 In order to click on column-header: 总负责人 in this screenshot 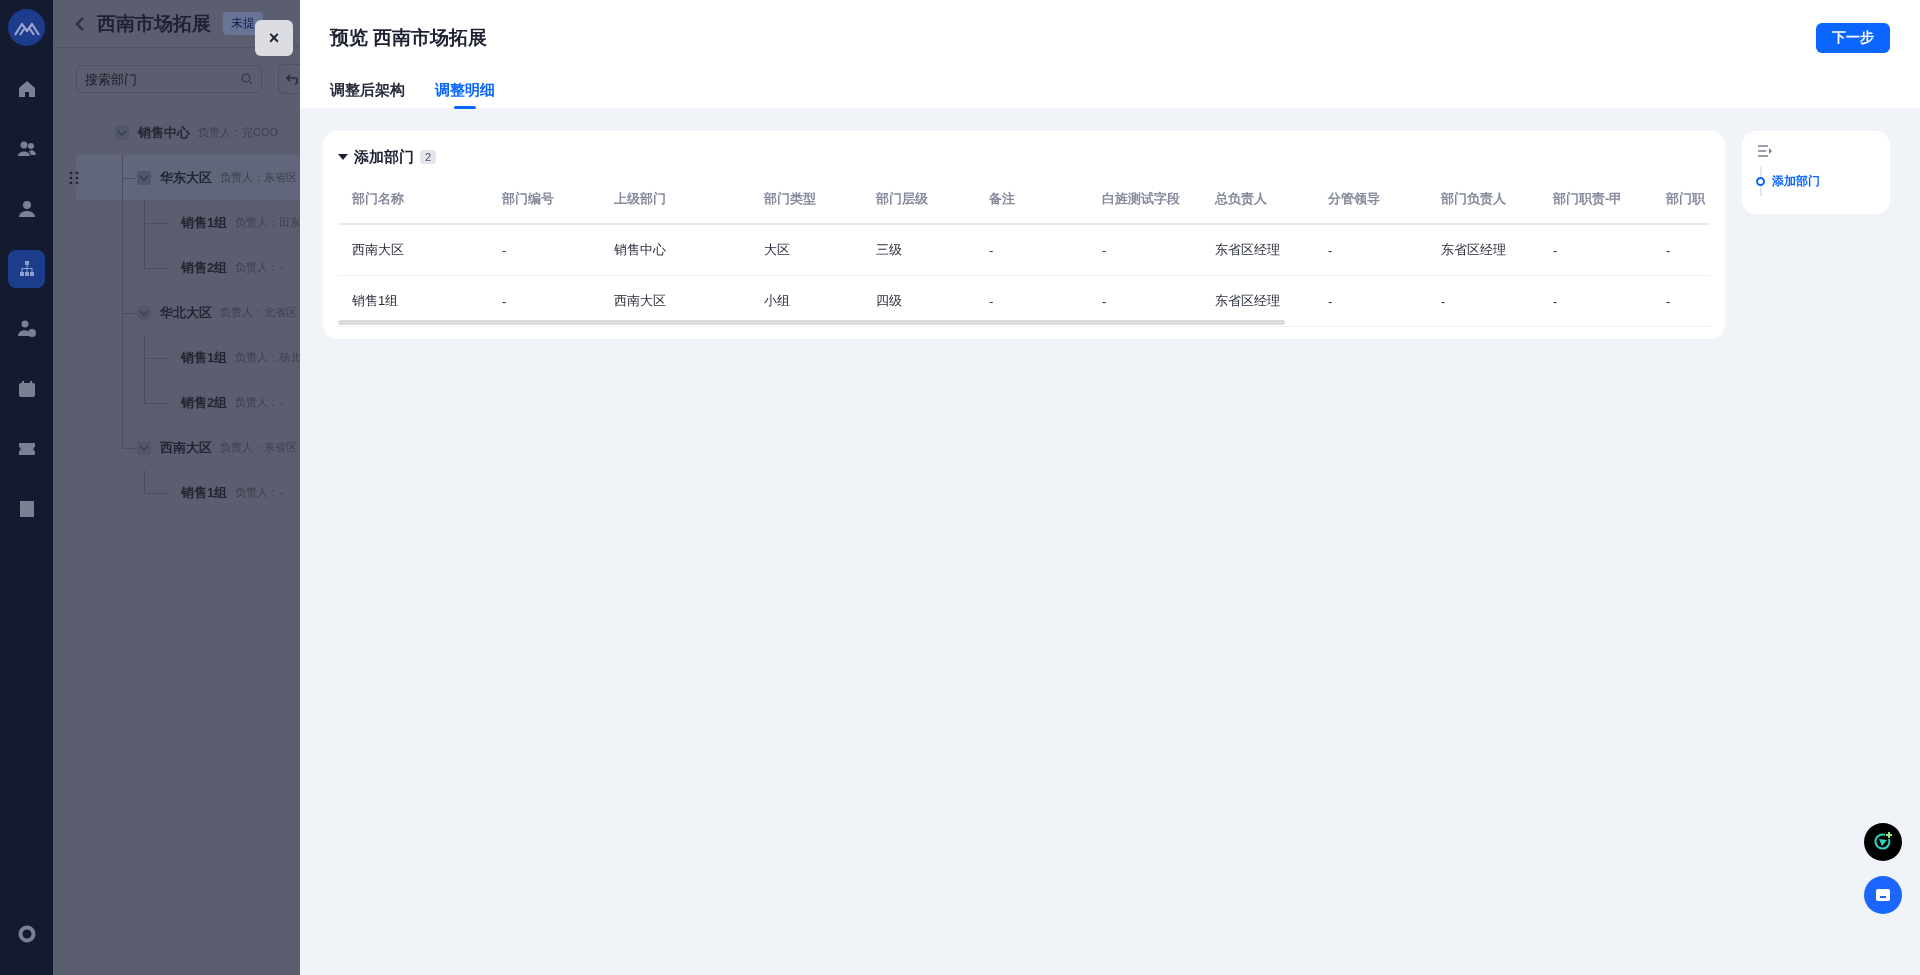, I will do `click(1240, 199)`.